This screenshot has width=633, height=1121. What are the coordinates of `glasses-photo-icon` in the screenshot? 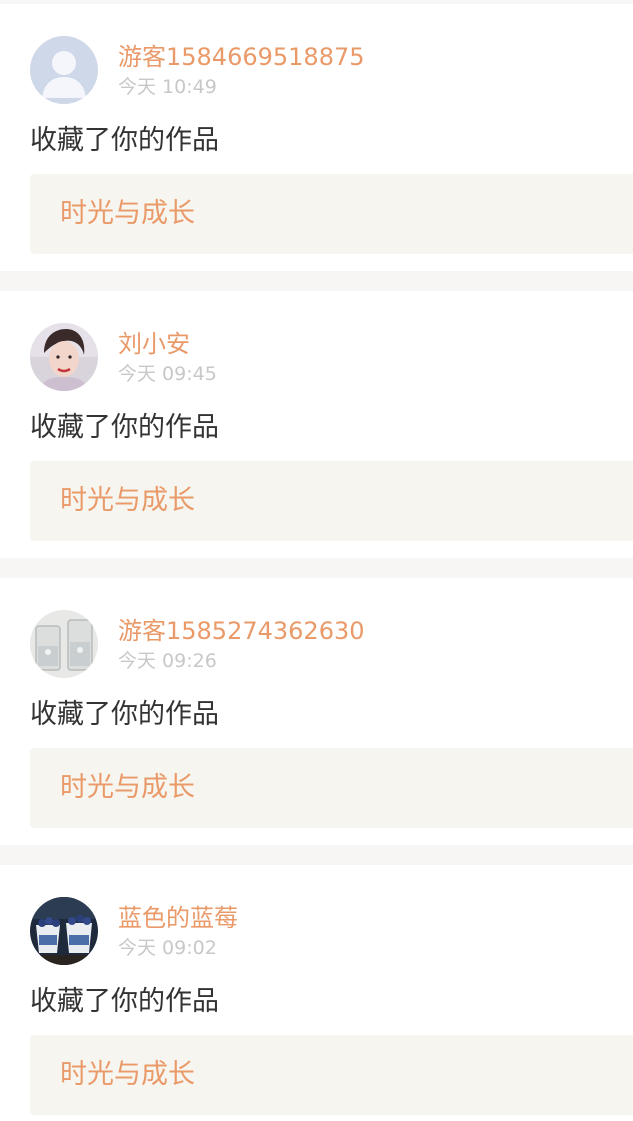 It's located at (64, 644).